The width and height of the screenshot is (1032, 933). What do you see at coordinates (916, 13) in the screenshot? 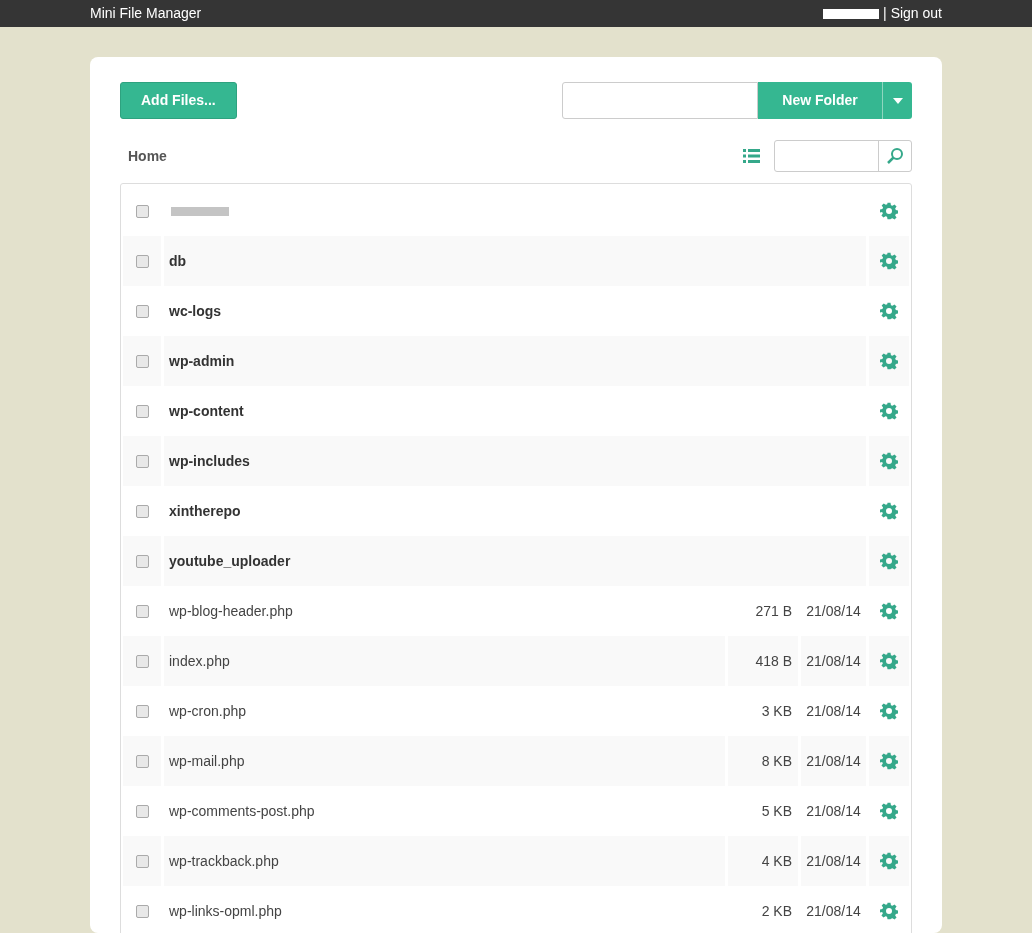
I see `sign-out-link: Sign out` at bounding box center [916, 13].